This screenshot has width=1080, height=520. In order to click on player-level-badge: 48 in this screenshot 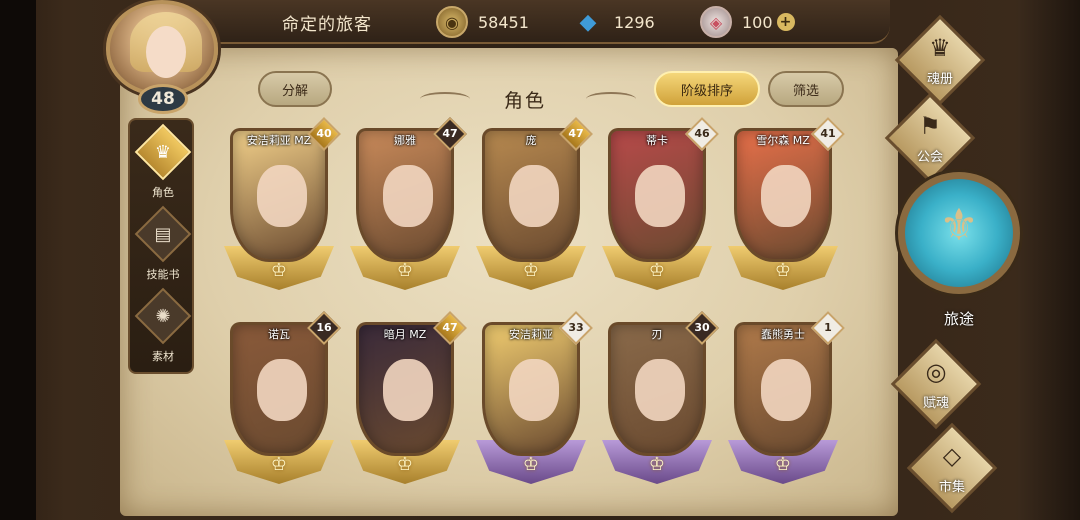, I will do `click(163, 99)`.